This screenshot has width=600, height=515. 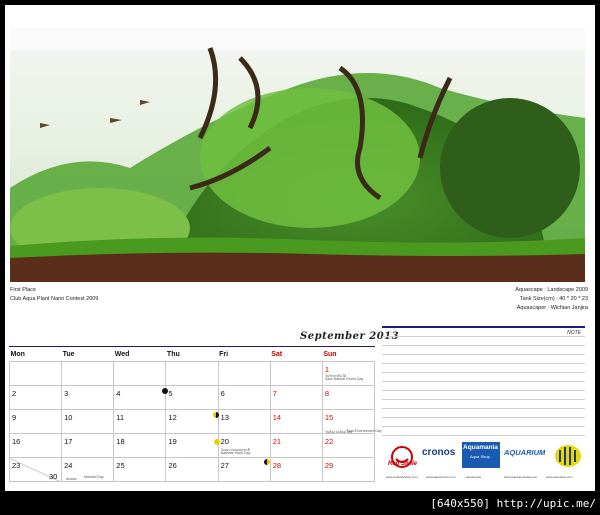 What do you see at coordinates (559, 477) in the screenshot?
I see `contact-text: www.pettoshop.com` at bounding box center [559, 477].